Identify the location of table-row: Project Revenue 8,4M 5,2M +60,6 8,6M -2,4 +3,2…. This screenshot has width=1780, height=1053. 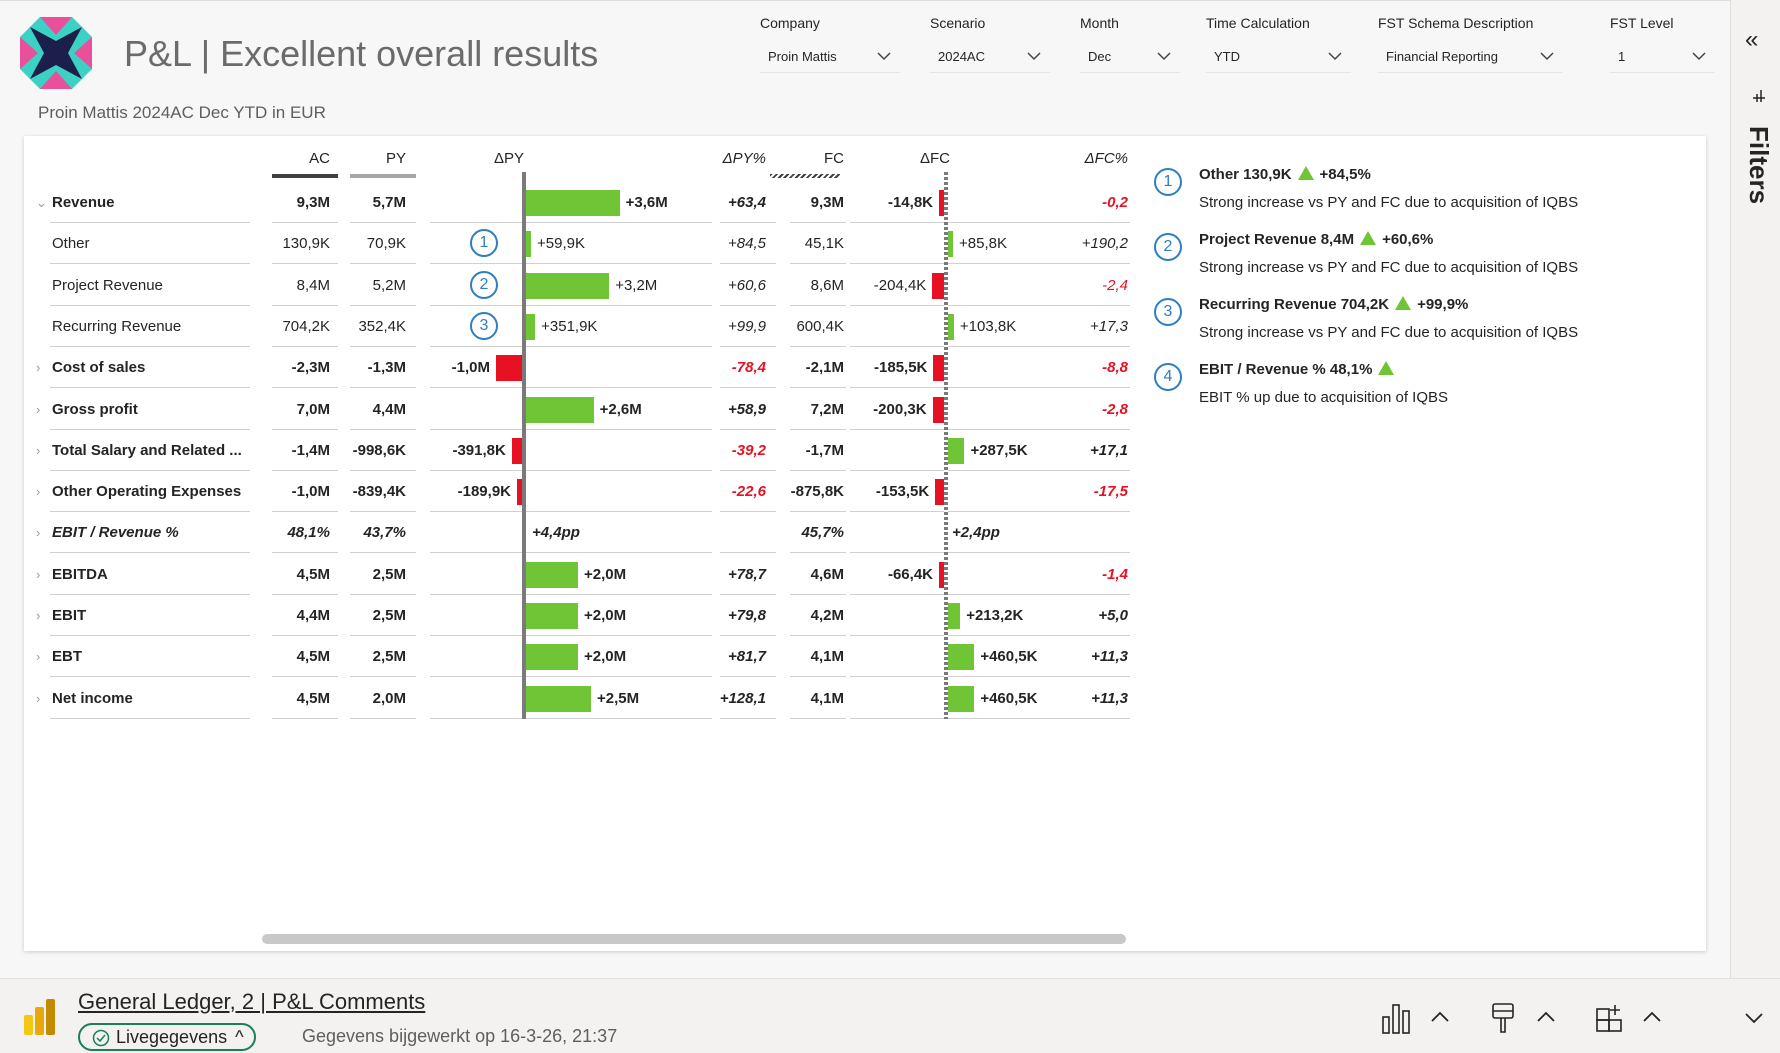
(577, 285).